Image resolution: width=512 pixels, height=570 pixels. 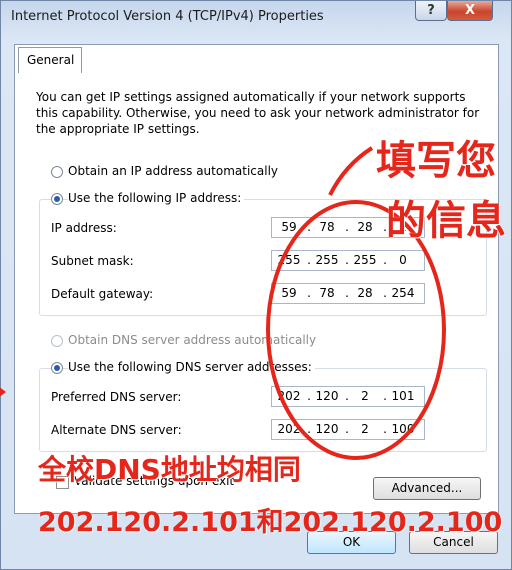 What do you see at coordinates (436, 161) in the screenshot?
I see `annotation-fill-info-1: 填写您` at bounding box center [436, 161].